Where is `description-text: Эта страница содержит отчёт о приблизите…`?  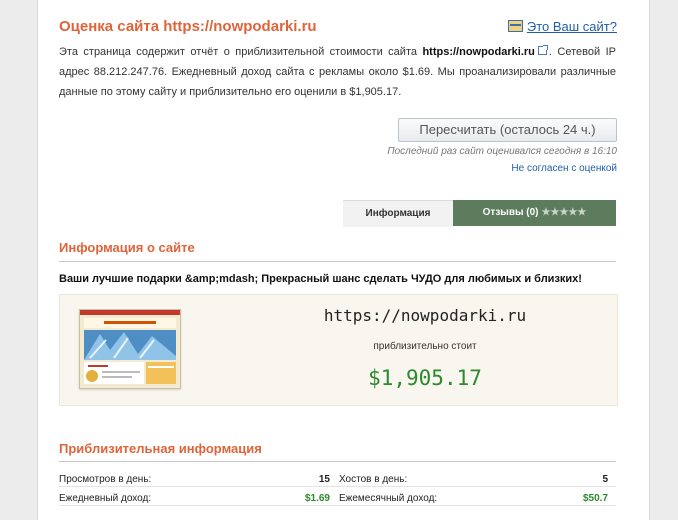
description-text: Эта страница содержит отчёт о приблизите… is located at coordinates (241, 52).